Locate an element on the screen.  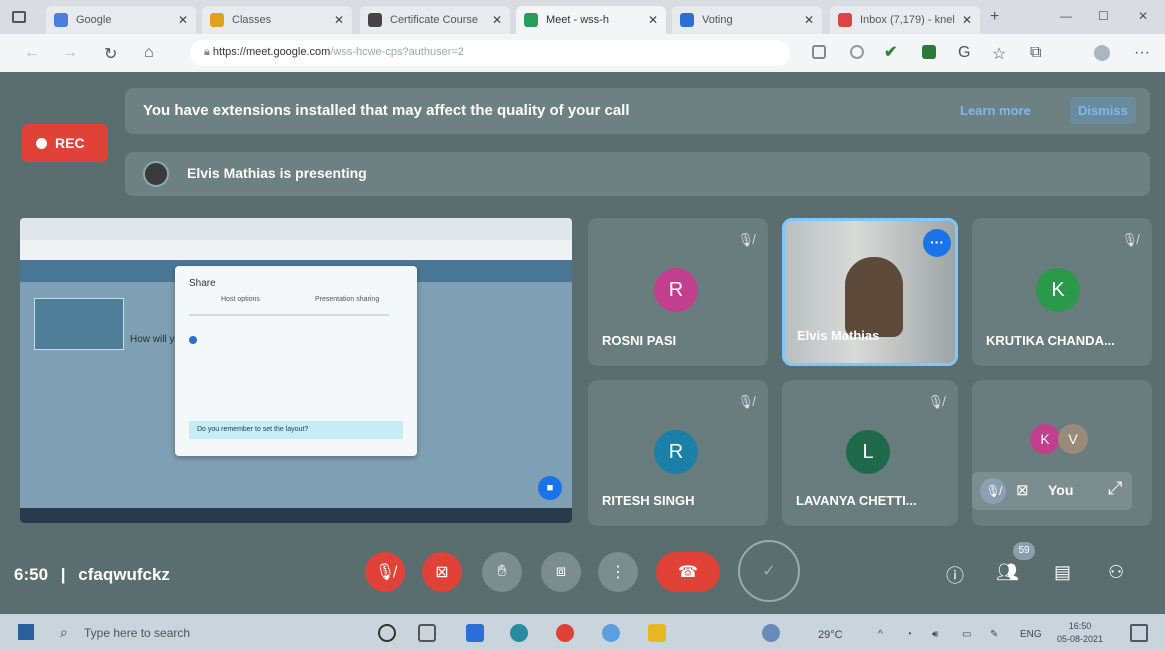
battery-icon: ▭ is located at coordinates (966, 634).